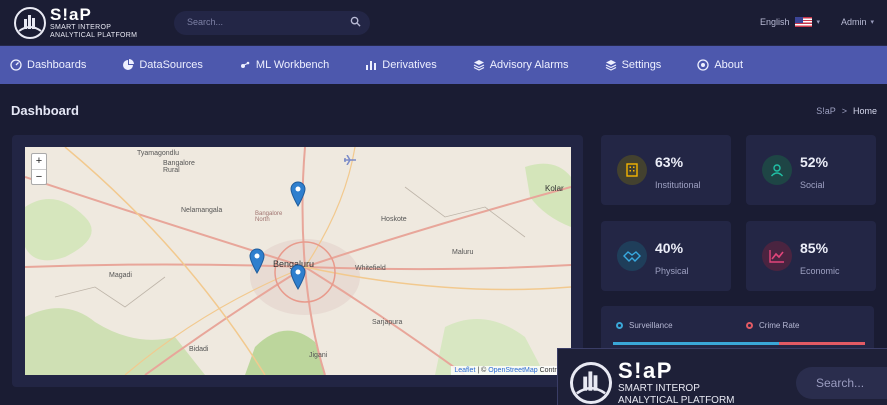 This screenshot has height=405, width=887. Describe the element at coordinates (672, 271) in the screenshot. I see `stat-label: Physical` at that location.